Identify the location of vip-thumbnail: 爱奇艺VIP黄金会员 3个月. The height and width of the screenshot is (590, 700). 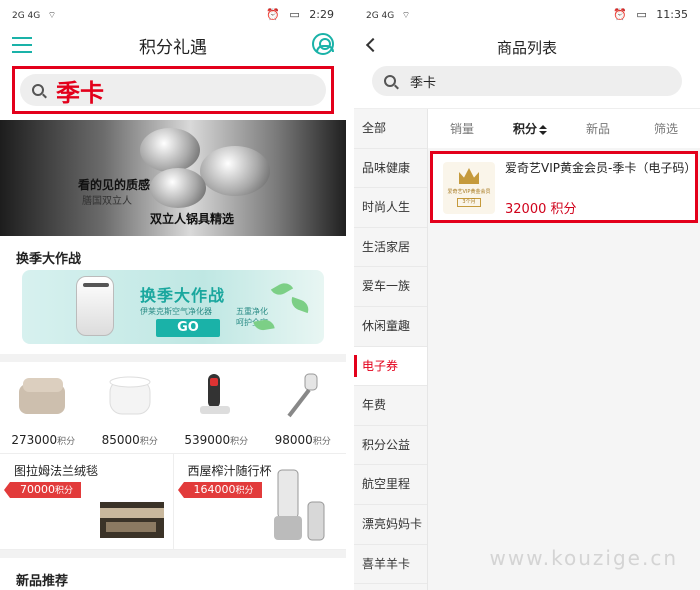
(469, 188).